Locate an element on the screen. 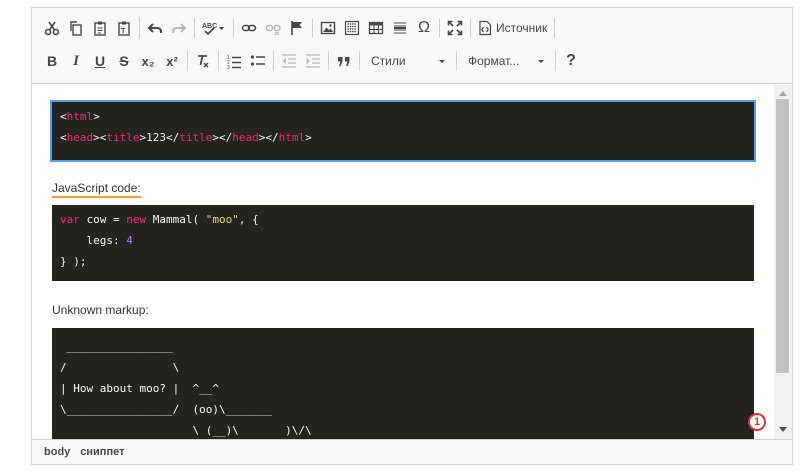 The width and height of the screenshot is (801, 475). numbered-list-button: 123 is located at coordinates (234, 61).